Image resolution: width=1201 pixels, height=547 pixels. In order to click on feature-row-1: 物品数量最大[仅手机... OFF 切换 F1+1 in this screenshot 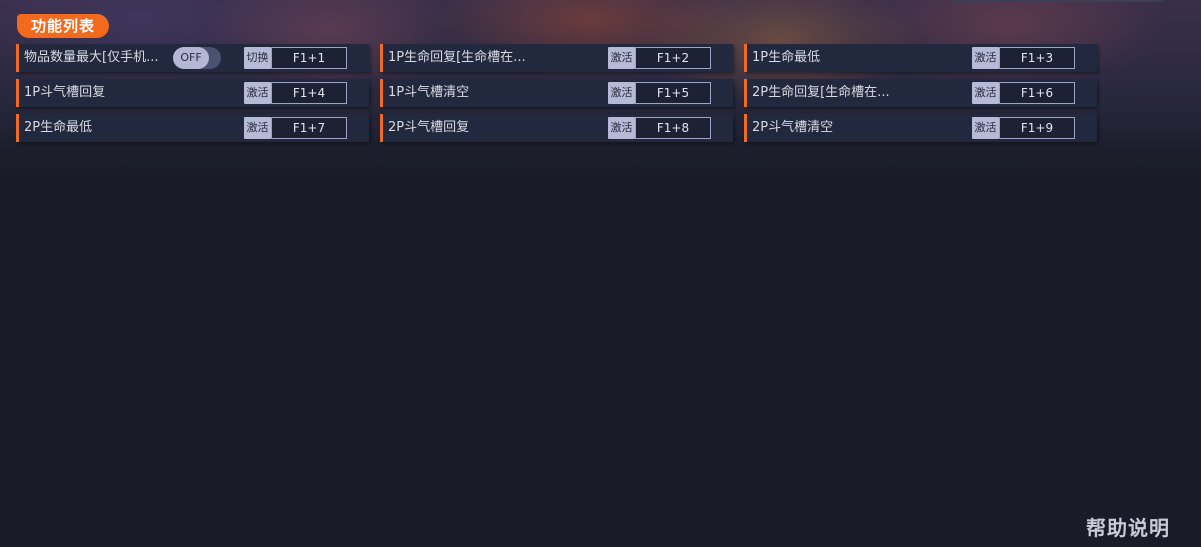, I will do `click(192, 58)`.